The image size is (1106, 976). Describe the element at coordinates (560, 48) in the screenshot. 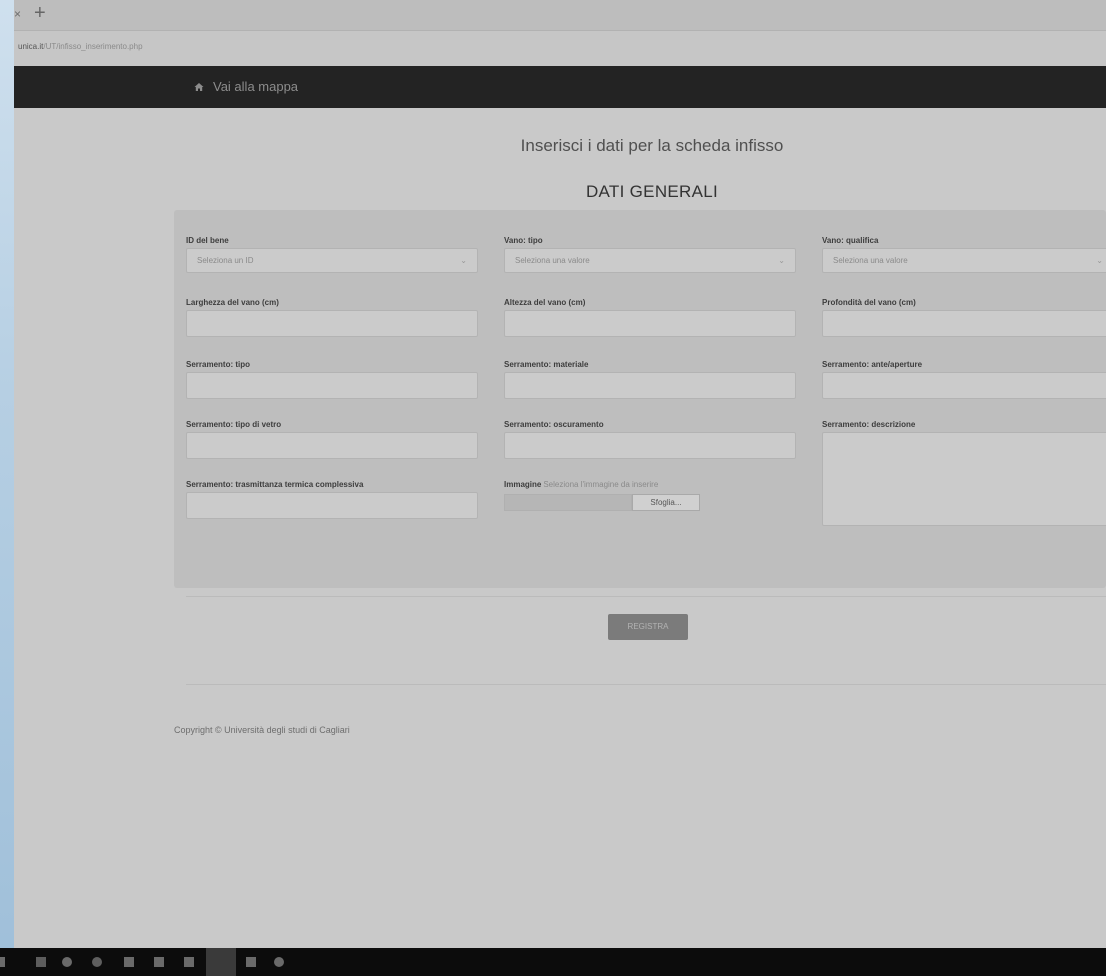

I see `address-bar: unica.it/UT/infisso_inserimento.php` at that location.